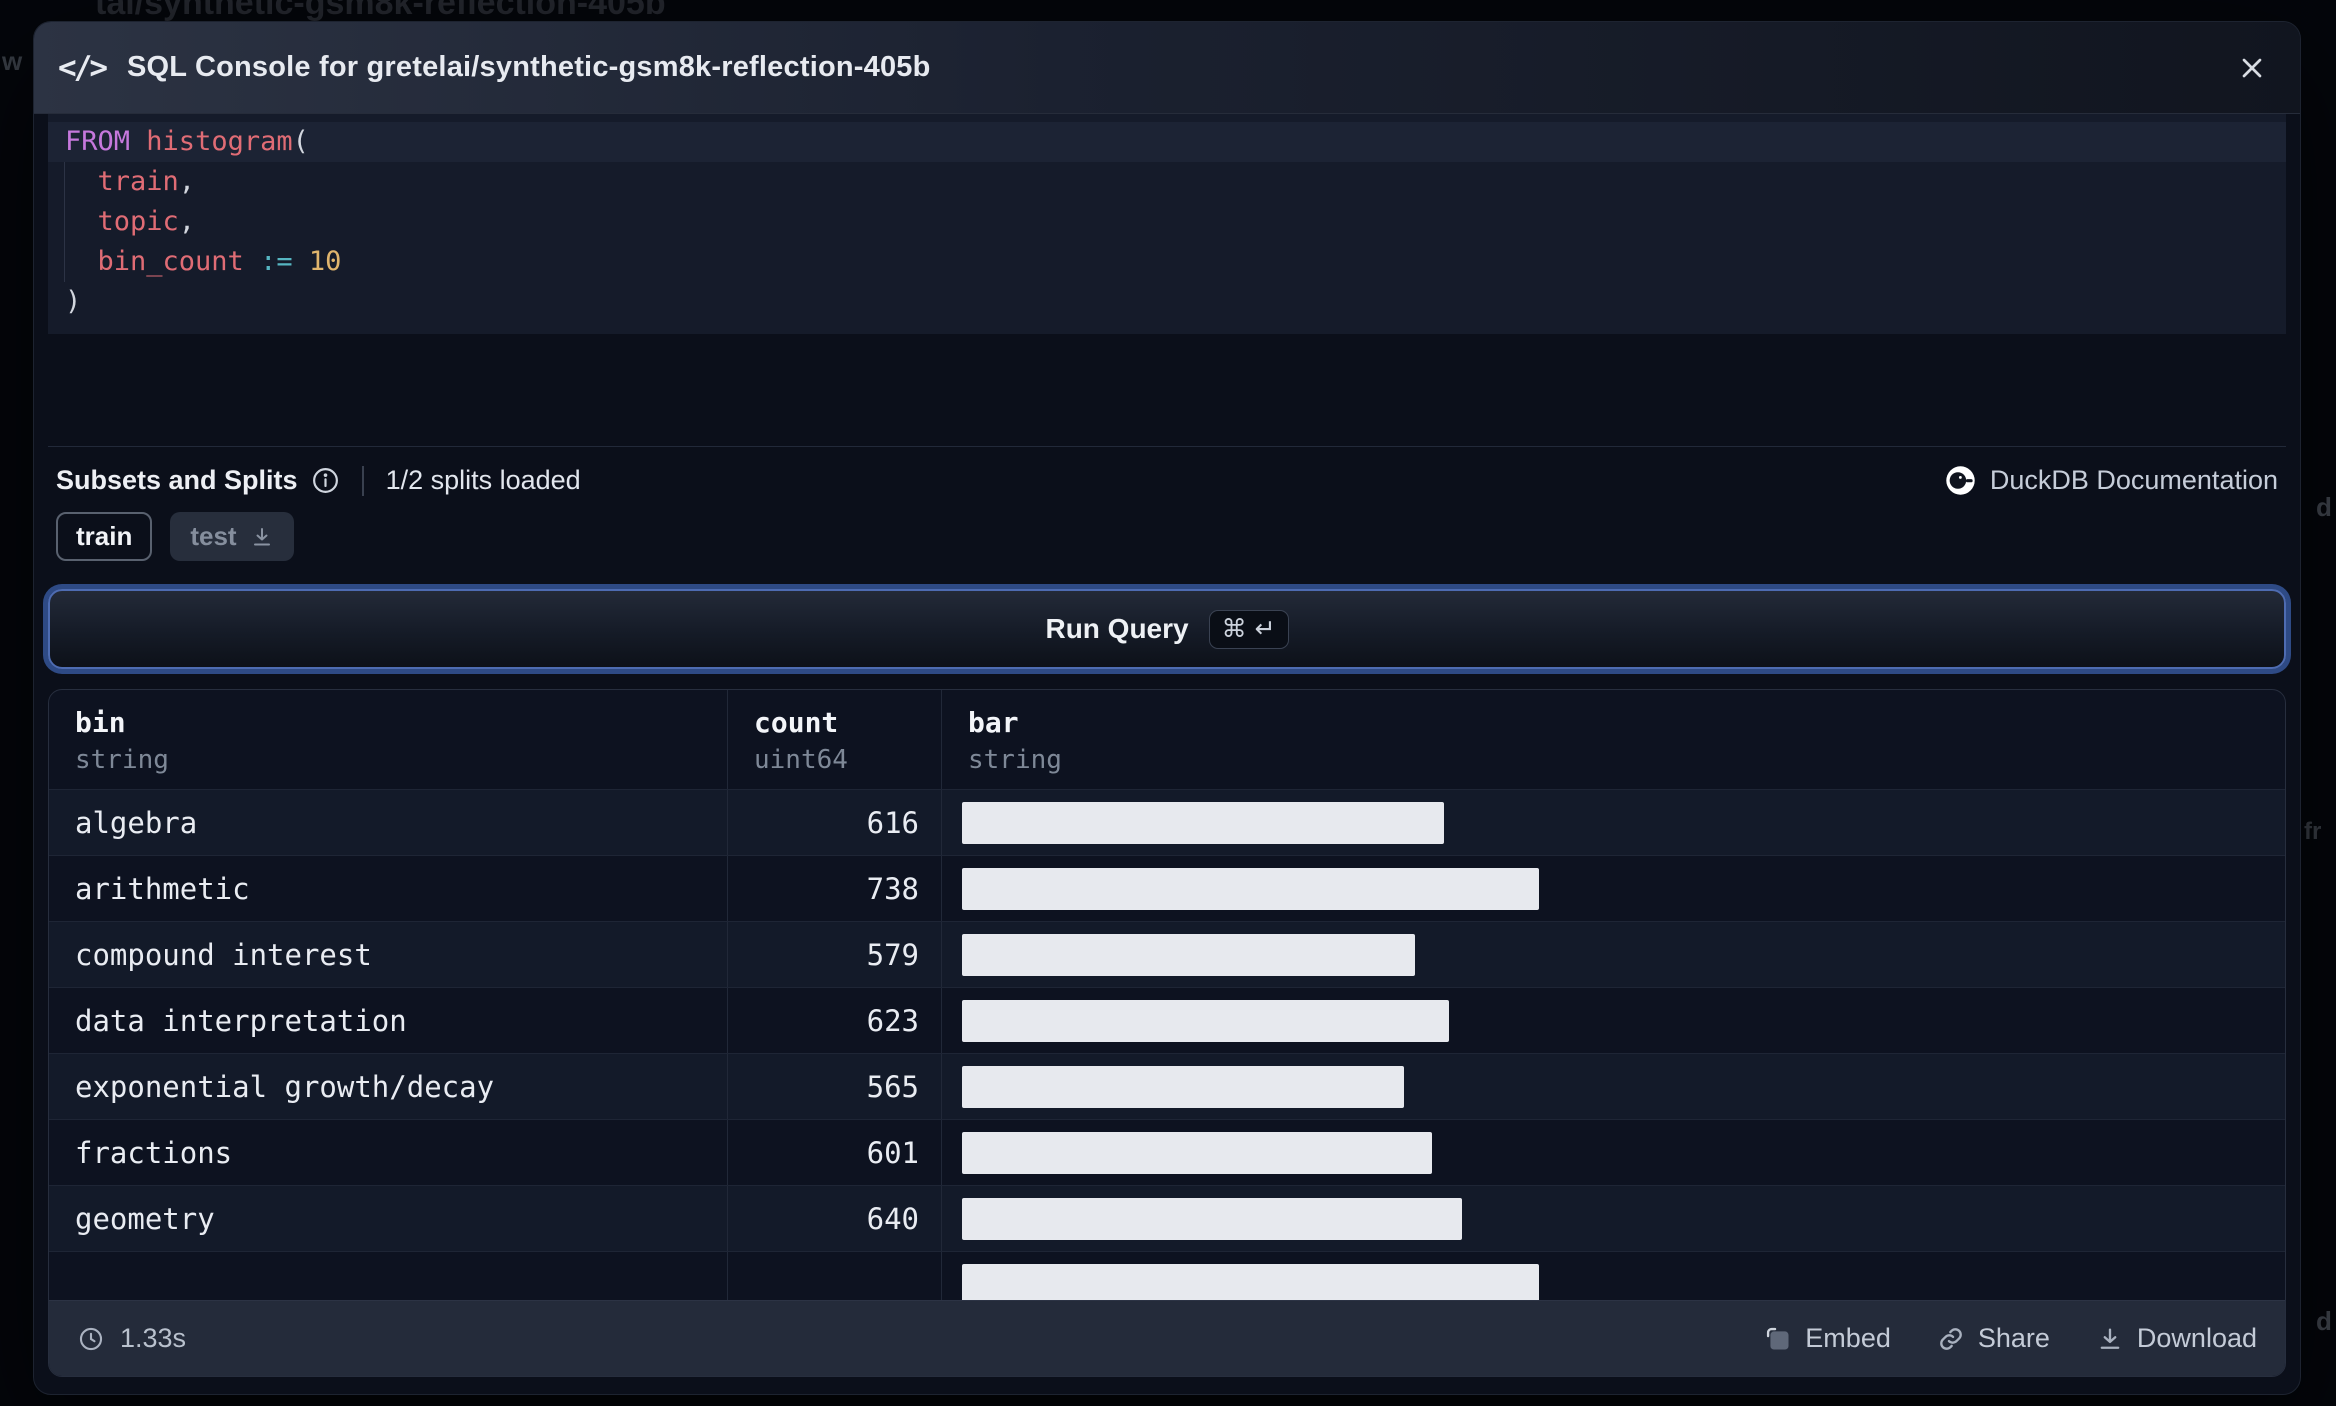 The width and height of the screenshot is (2336, 1406). I want to click on footer-actions: Embed Share Download, so click(2010, 1338).